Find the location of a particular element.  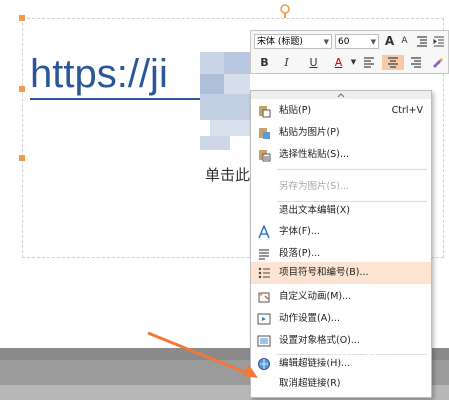

paste-as-picture-icon is located at coordinates (264, 133).